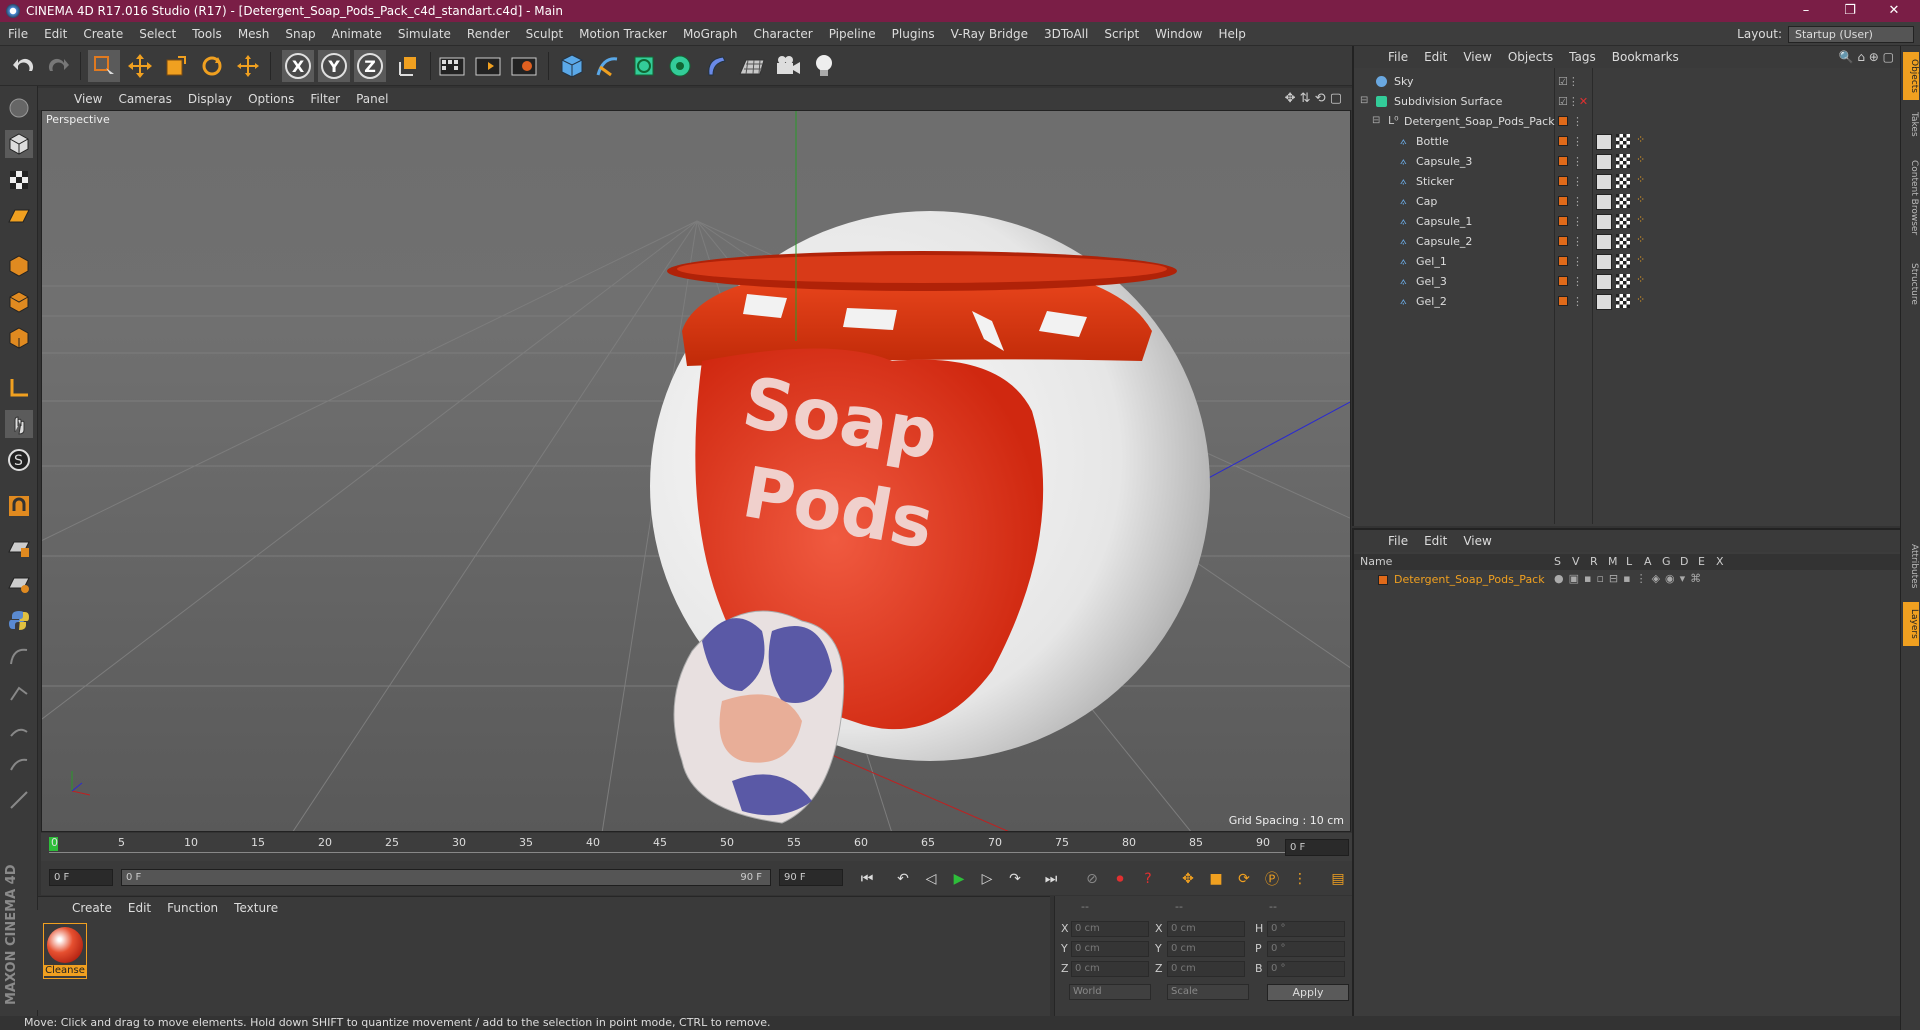  What do you see at coordinates (248, 66) in the screenshot?
I see `transform-tool-icon` at bounding box center [248, 66].